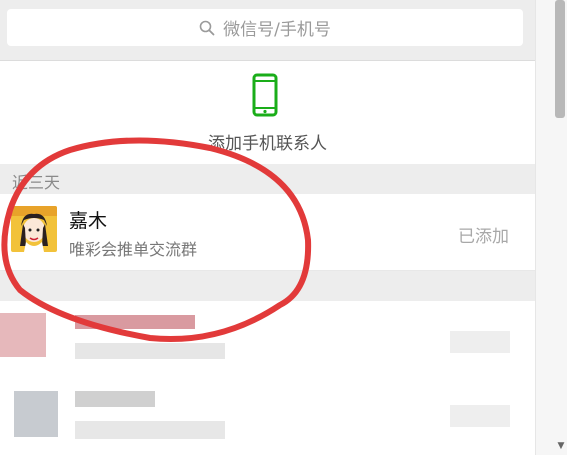  Describe the element at coordinates (36, 182) in the screenshot. I see `section-title: 近三天` at that location.